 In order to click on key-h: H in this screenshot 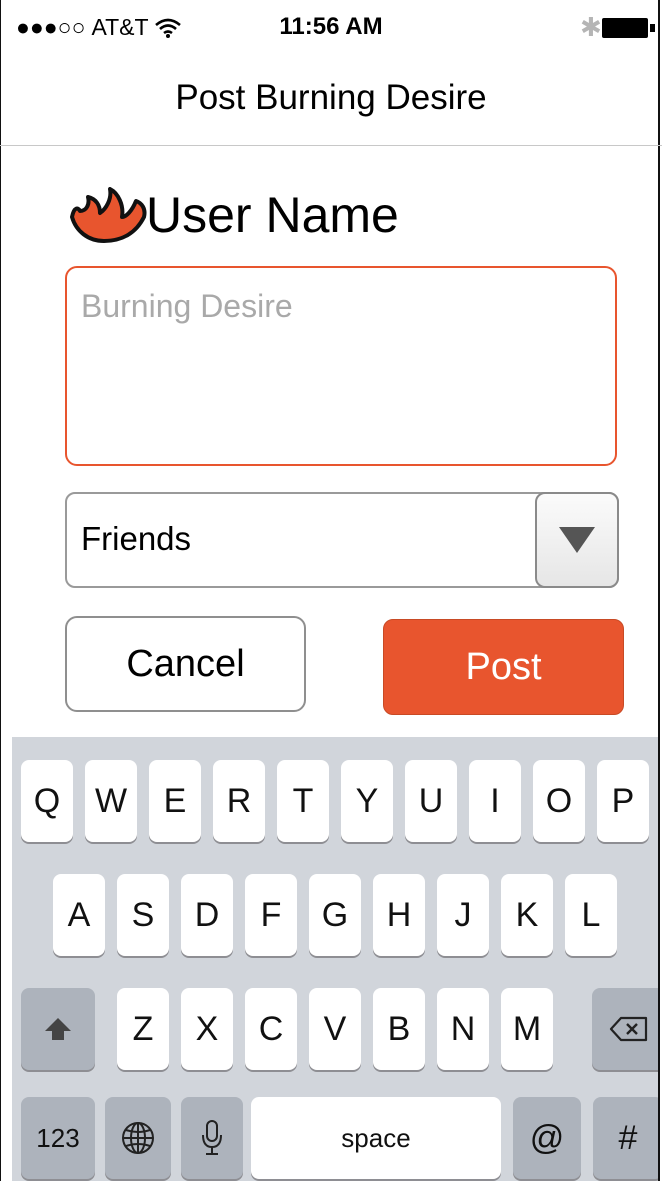, I will do `click(399, 915)`.